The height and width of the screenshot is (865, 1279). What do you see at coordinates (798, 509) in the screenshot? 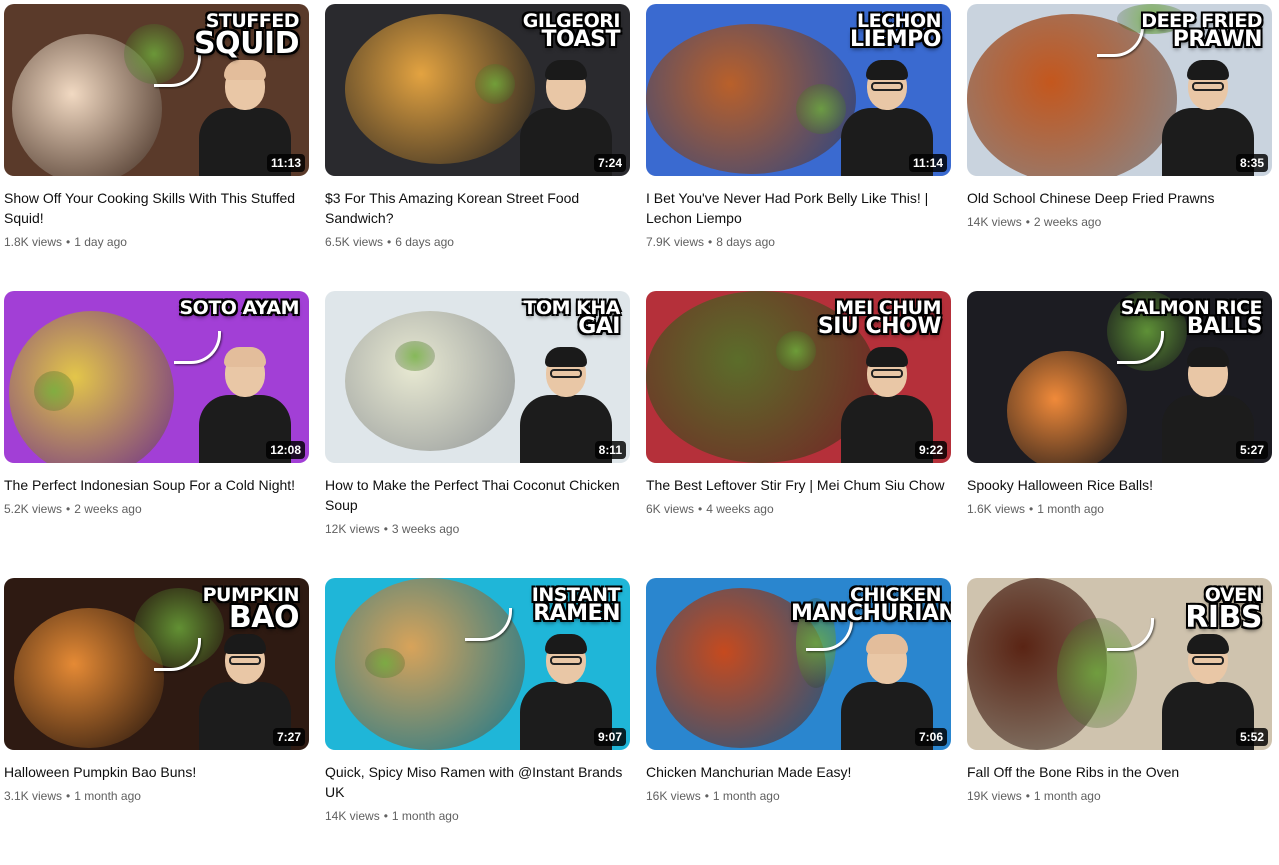
I see `video-metadata: 6K views • 4 weeks ago` at bounding box center [798, 509].